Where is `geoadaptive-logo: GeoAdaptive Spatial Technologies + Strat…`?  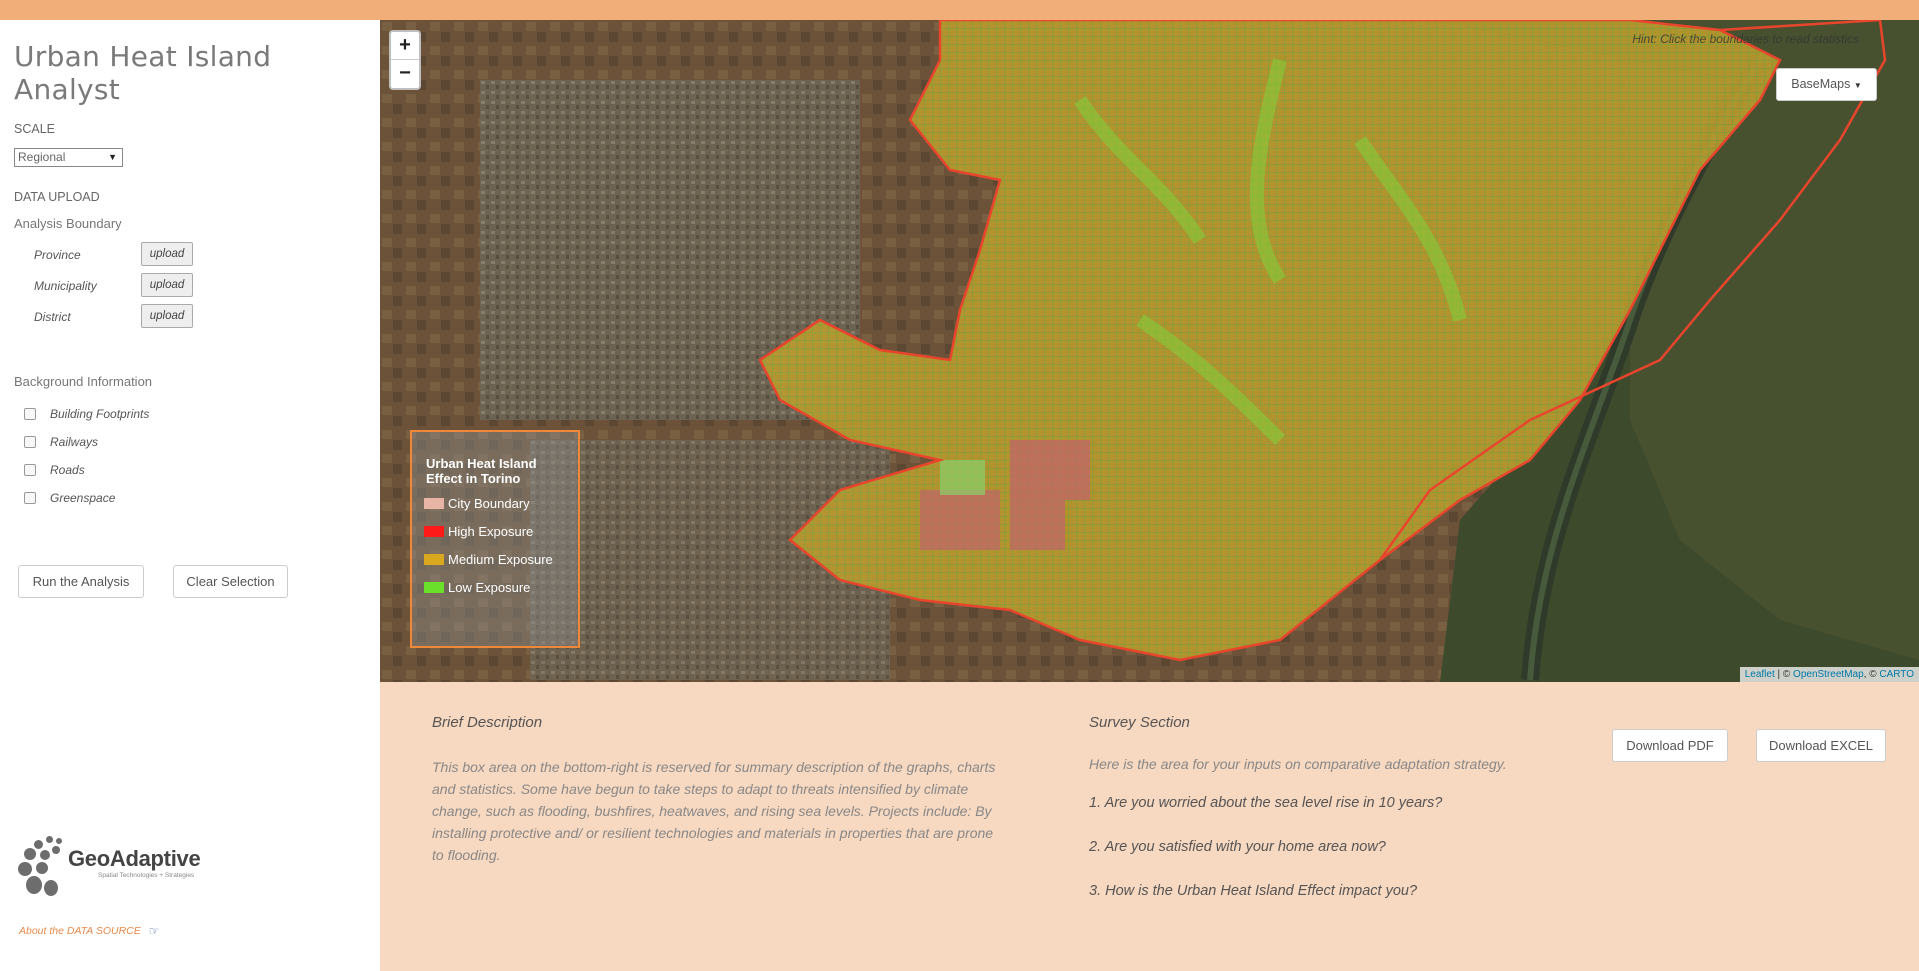 geoadaptive-logo: GeoAdaptive Spatial Technologies + Strat… is located at coordinates (109, 868).